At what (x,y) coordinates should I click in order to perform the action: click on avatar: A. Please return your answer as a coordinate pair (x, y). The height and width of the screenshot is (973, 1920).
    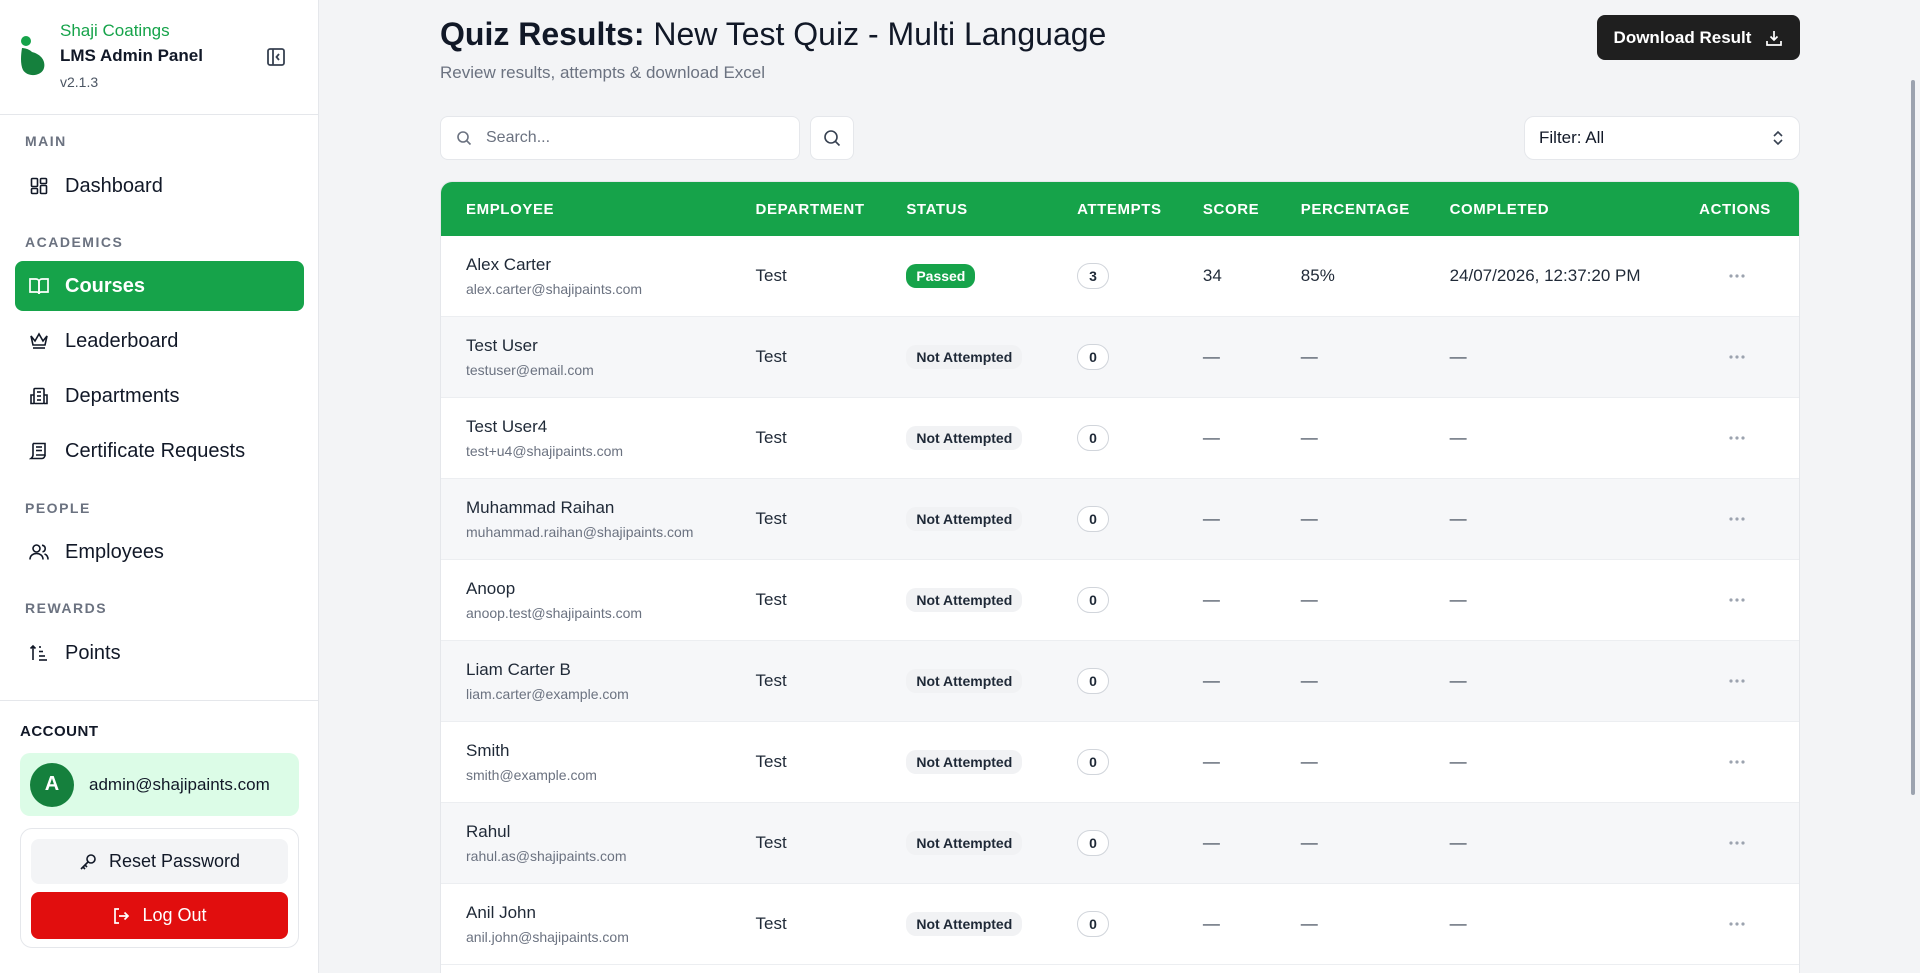
    Looking at the image, I should click on (52, 784).